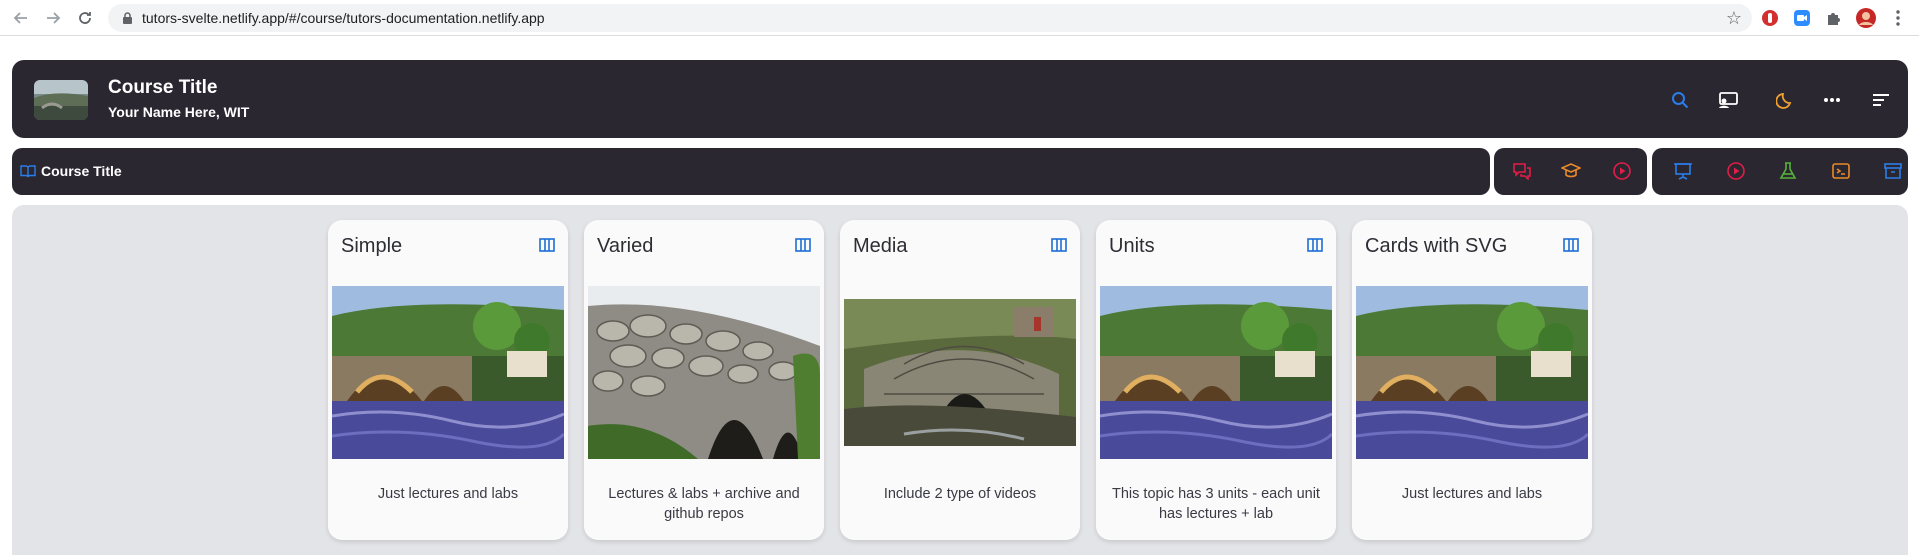 Image resolution: width=1919 pixels, height=555 pixels. What do you see at coordinates (625, 246) in the screenshot?
I see `card-title: Varied` at bounding box center [625, 246].